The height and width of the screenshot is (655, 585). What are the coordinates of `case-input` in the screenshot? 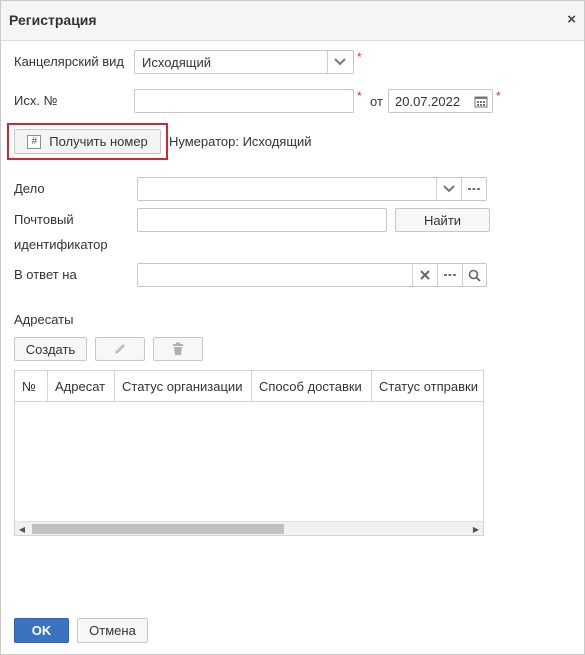 It's located at (286, 189).